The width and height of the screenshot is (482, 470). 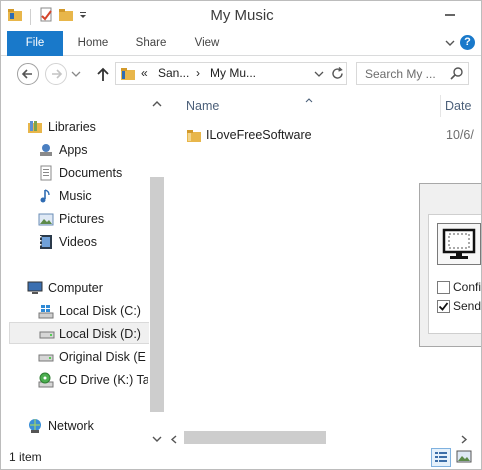 What do you see at coordinates (440, 106) in the screenshot?
I see `column-divider` at bounding box center [440, 106].